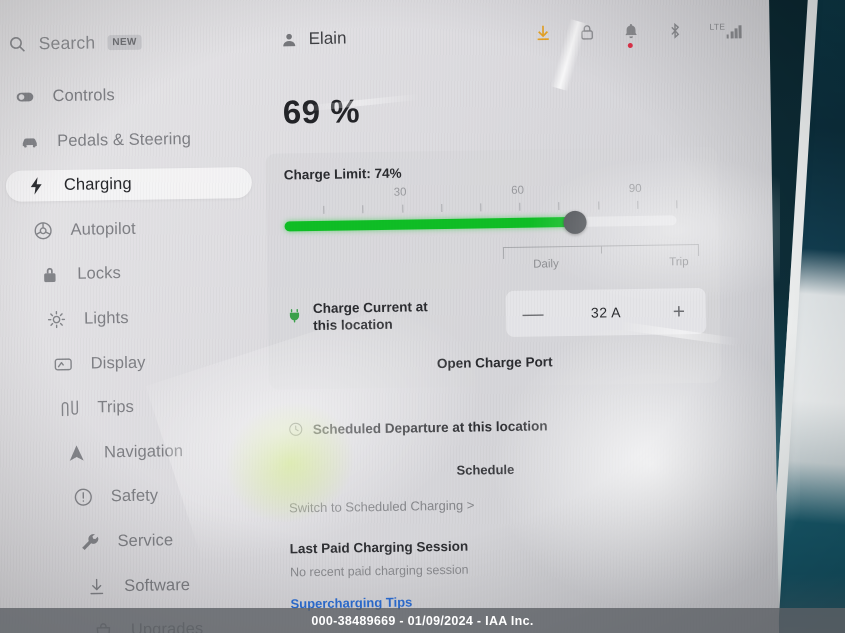  I want to click on sidebar-item-controls: Controls, so click(127, 95).